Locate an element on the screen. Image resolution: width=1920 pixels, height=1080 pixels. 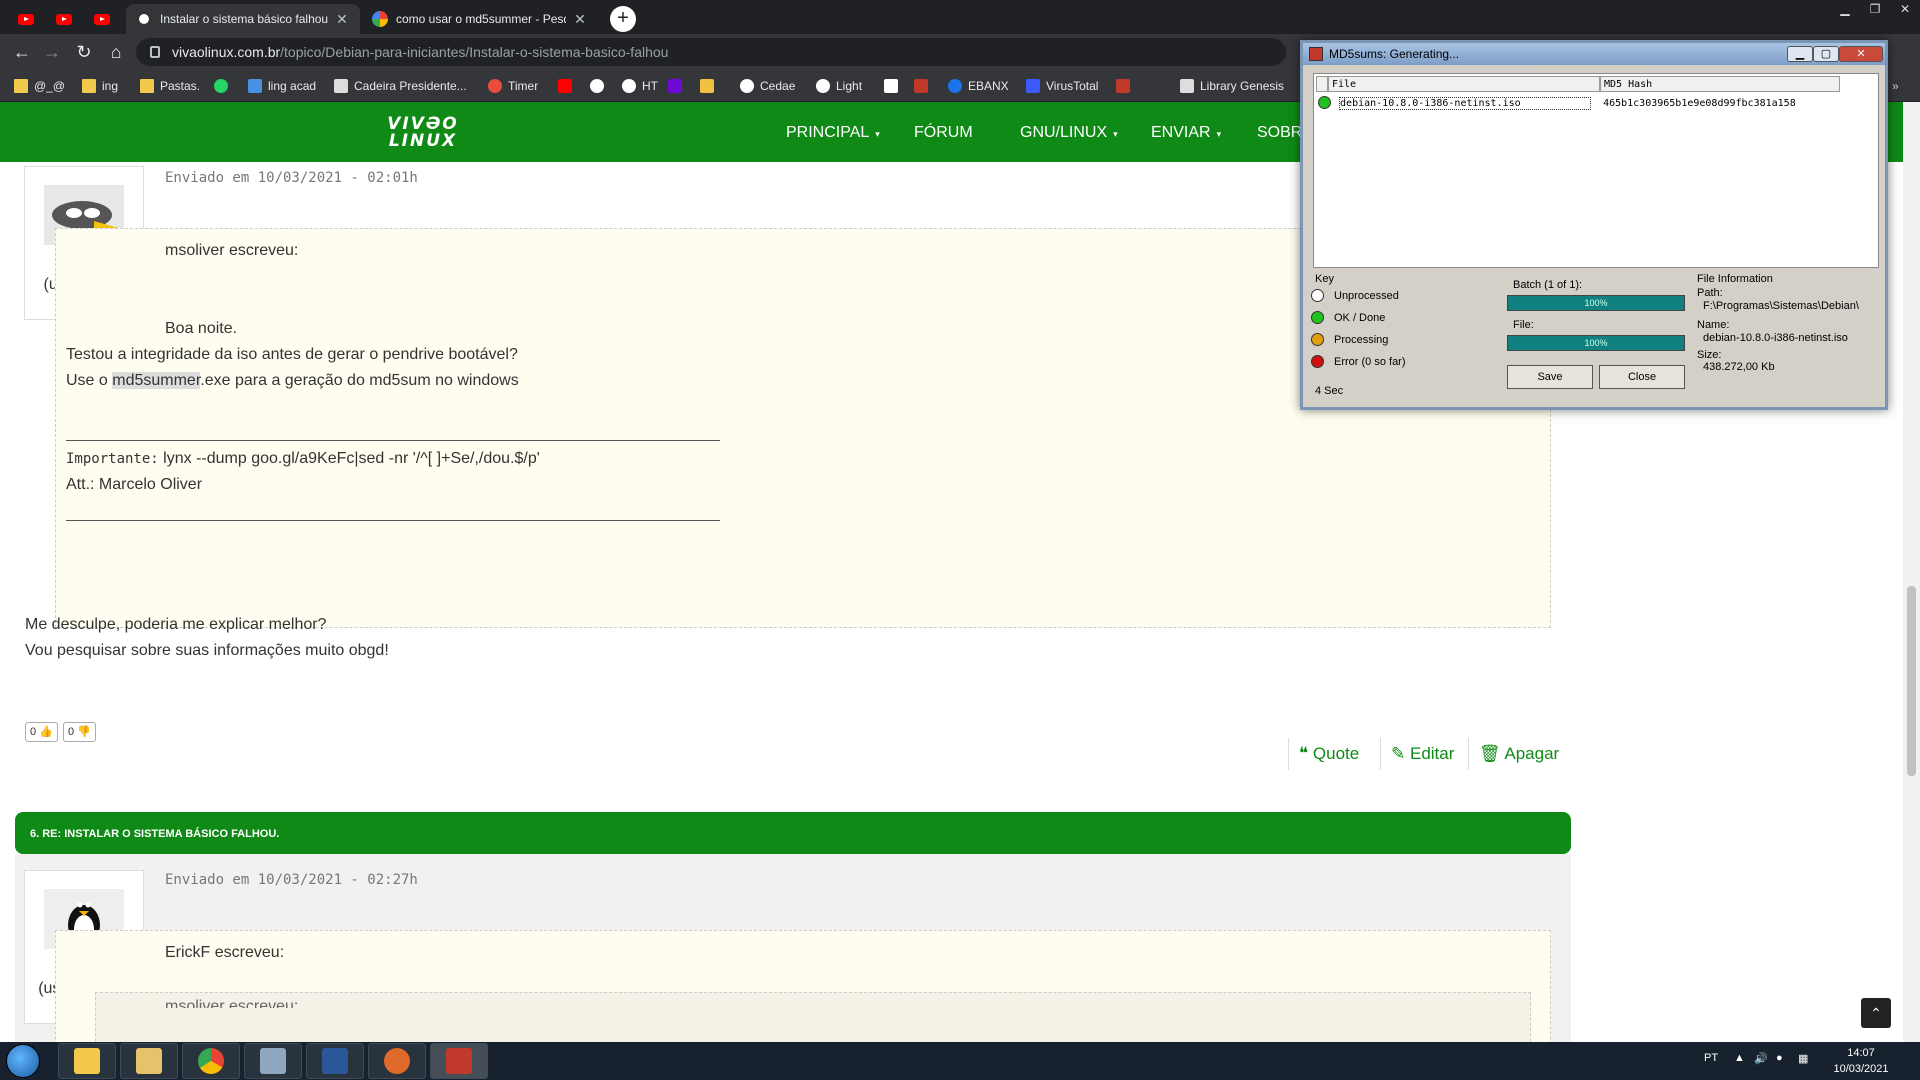
bookmark-item: Pastas. is located at coordinates (170, 86).